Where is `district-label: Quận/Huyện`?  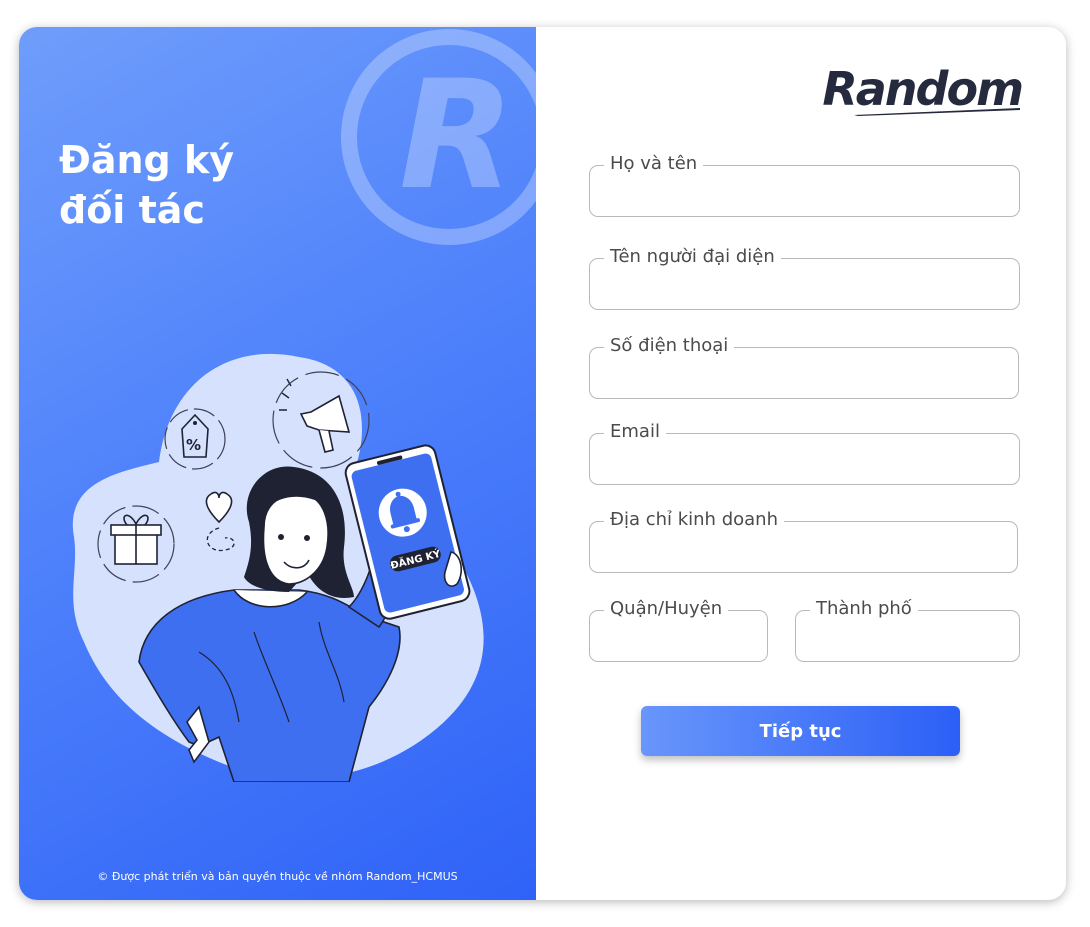
district-label: Quận/Huyện is located at coordinates (666, 609).